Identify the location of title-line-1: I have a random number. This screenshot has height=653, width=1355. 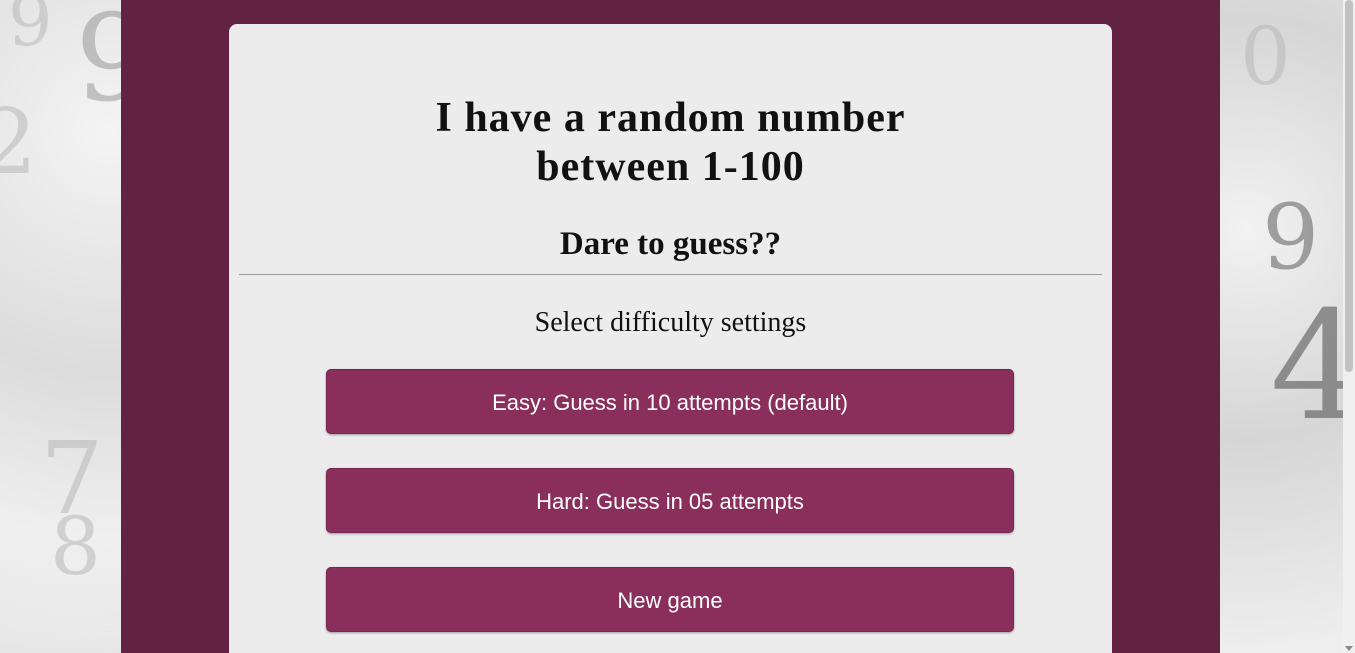
(670, 118).